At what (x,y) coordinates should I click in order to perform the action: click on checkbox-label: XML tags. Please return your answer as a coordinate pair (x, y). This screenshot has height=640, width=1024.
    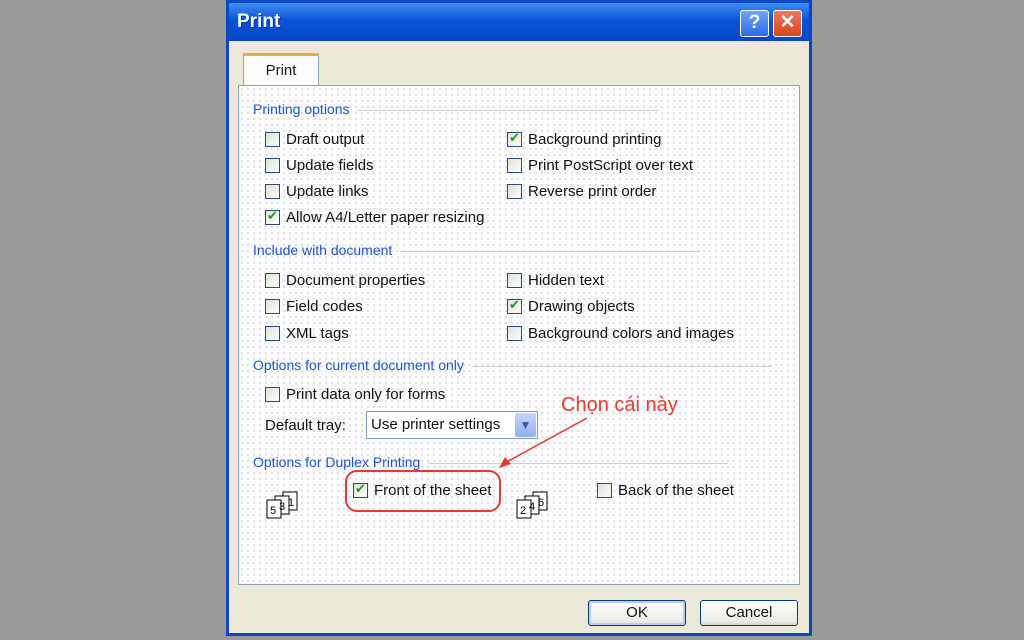
    Looking at the image, I should click on (317, 333).